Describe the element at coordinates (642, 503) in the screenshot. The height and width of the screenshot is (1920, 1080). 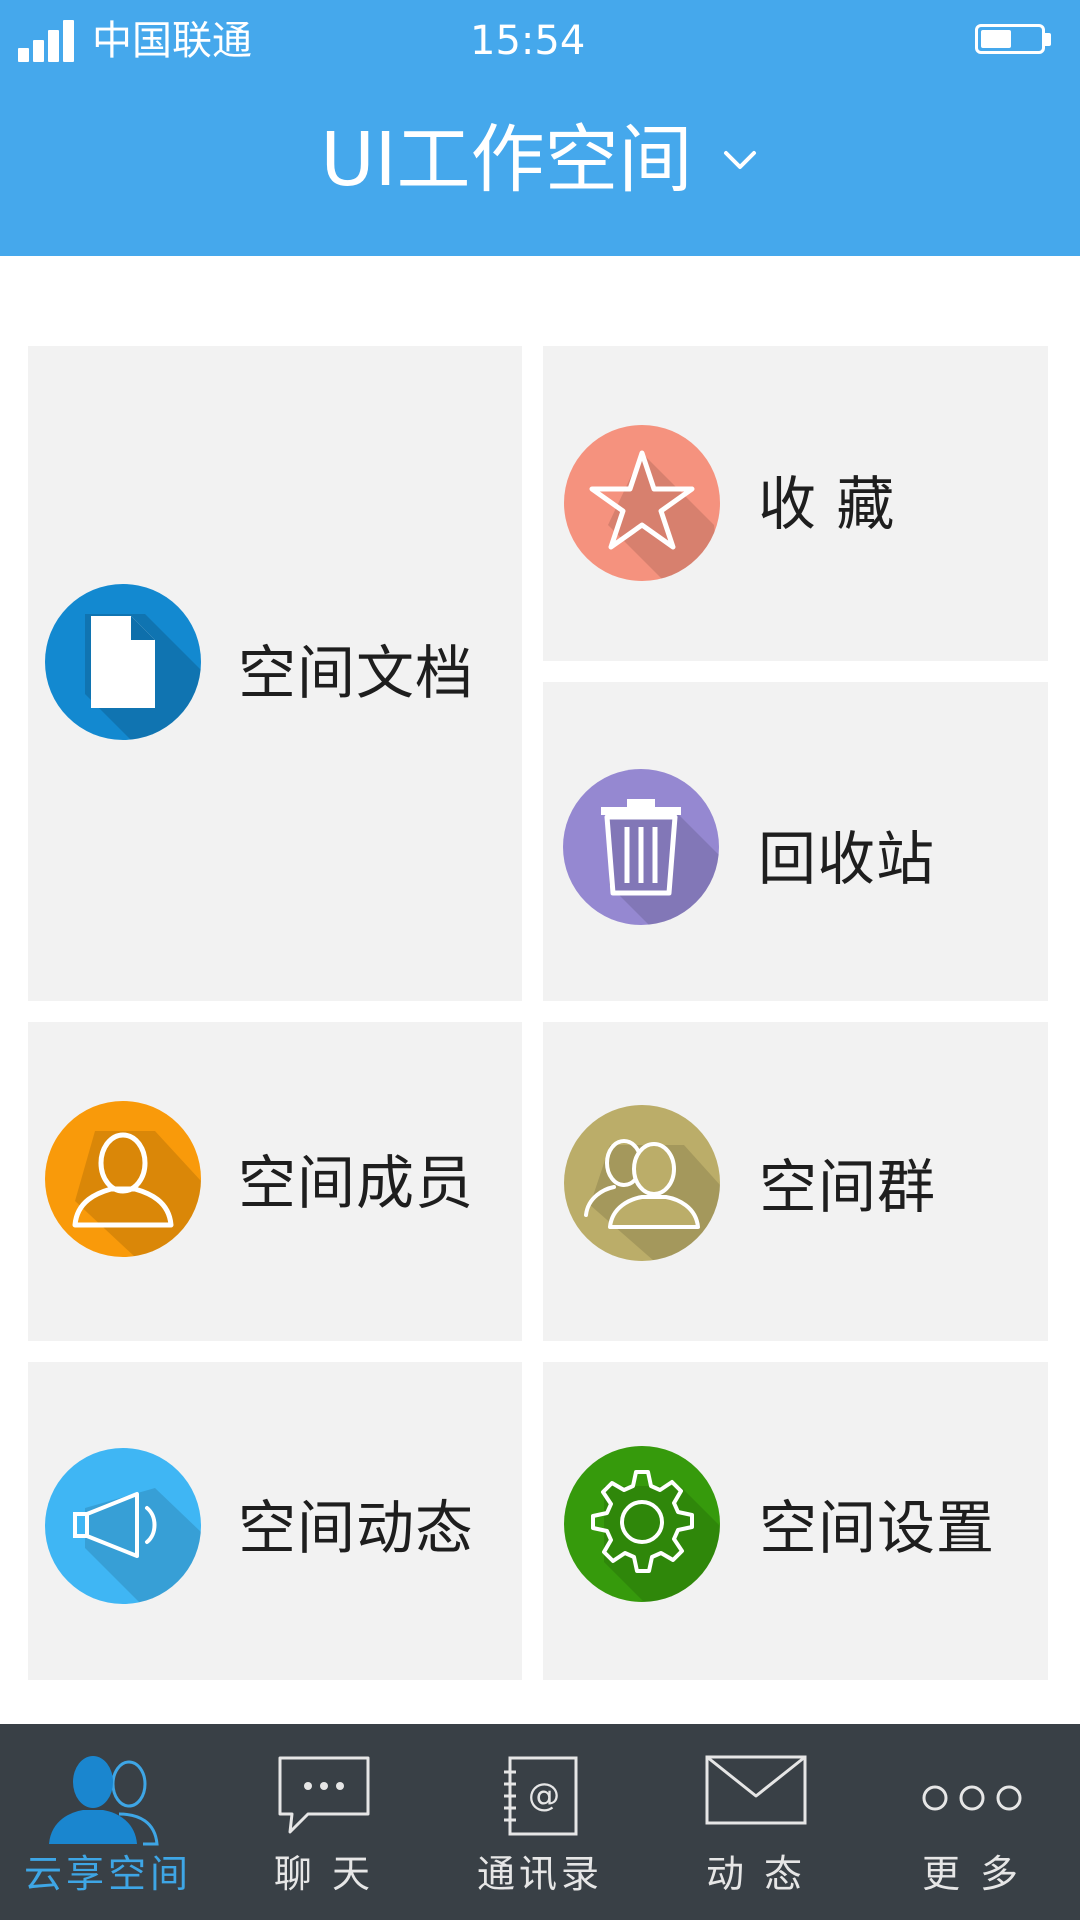
I see `star-icon` at that location.